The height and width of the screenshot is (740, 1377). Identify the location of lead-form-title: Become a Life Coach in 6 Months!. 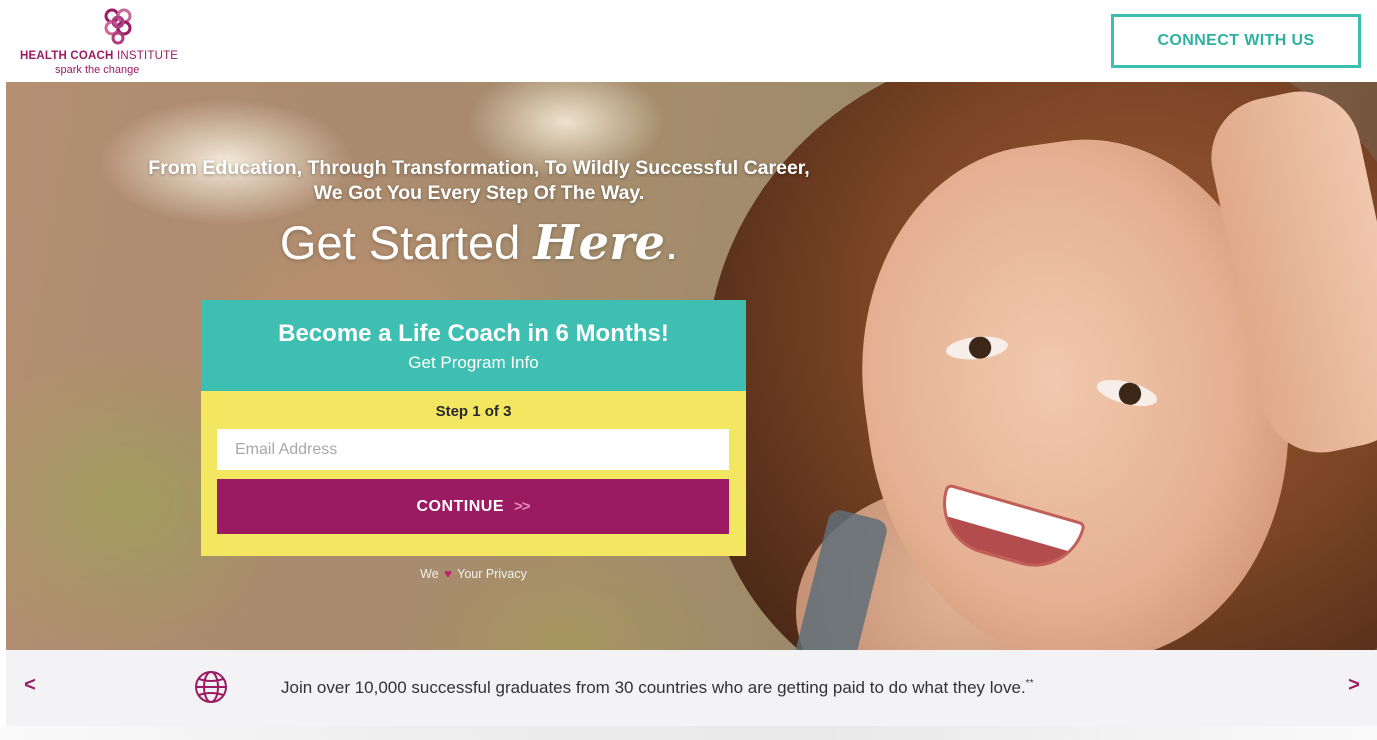
(473, 333).